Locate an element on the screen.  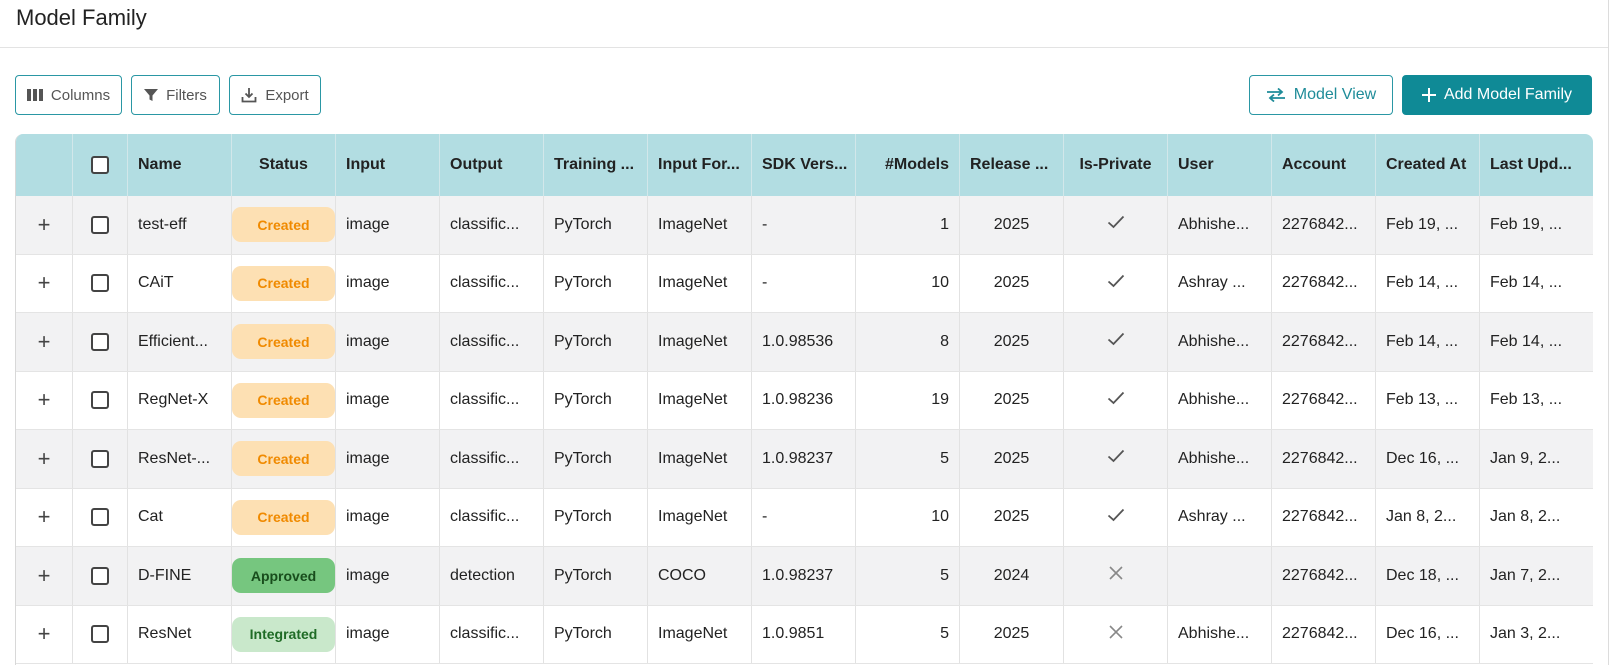
columns-button: Columns is located at coordinates (68, 95).